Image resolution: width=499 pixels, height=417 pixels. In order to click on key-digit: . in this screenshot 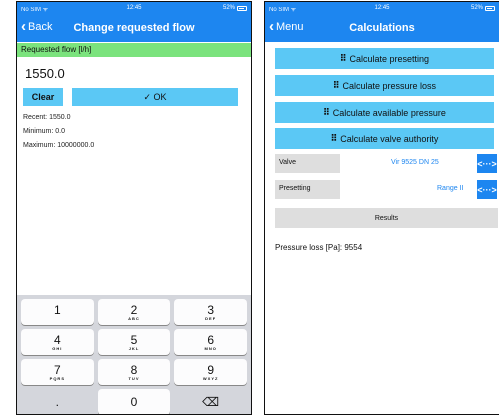, I will do `click(57, 402)`.